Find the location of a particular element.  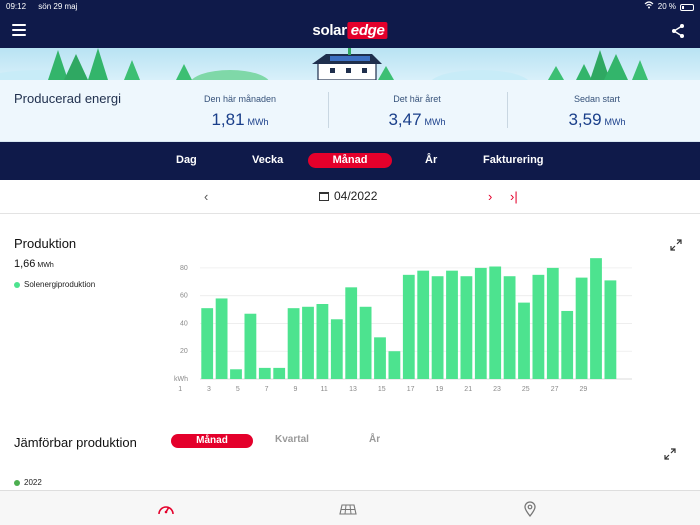

production-legend: Solenergiproduktion is located at coordinates (54, 284).